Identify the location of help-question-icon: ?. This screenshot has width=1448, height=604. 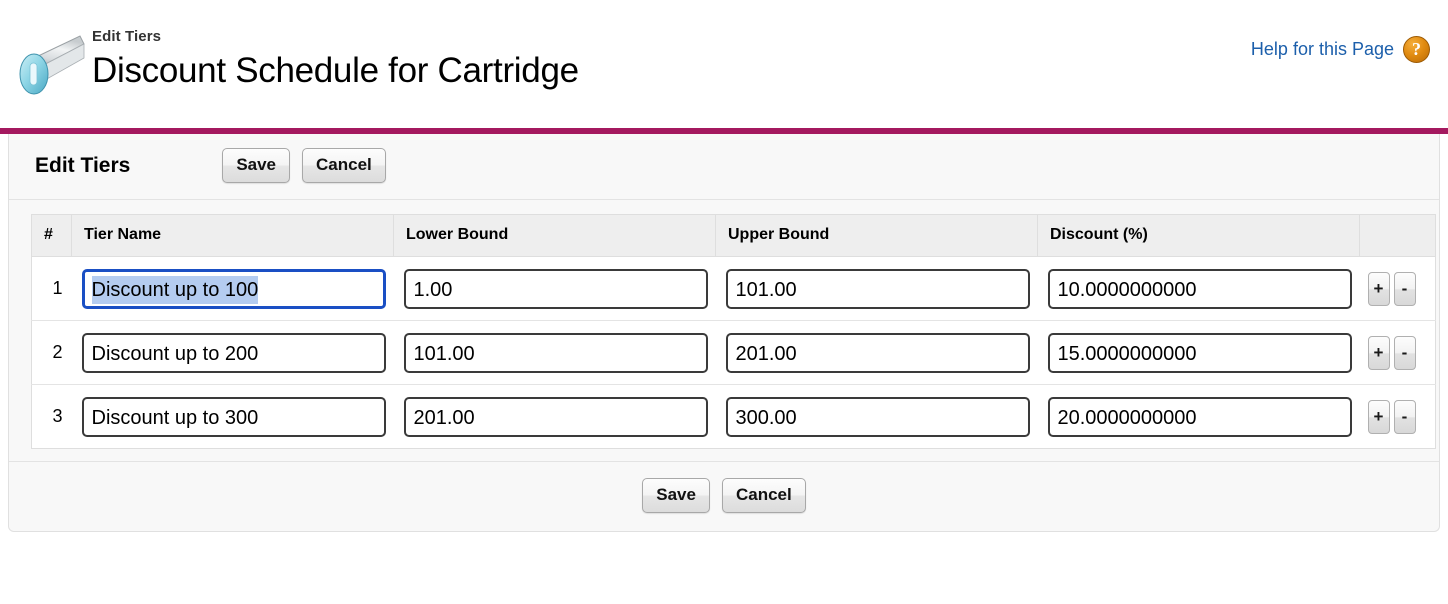
(1416, 49).